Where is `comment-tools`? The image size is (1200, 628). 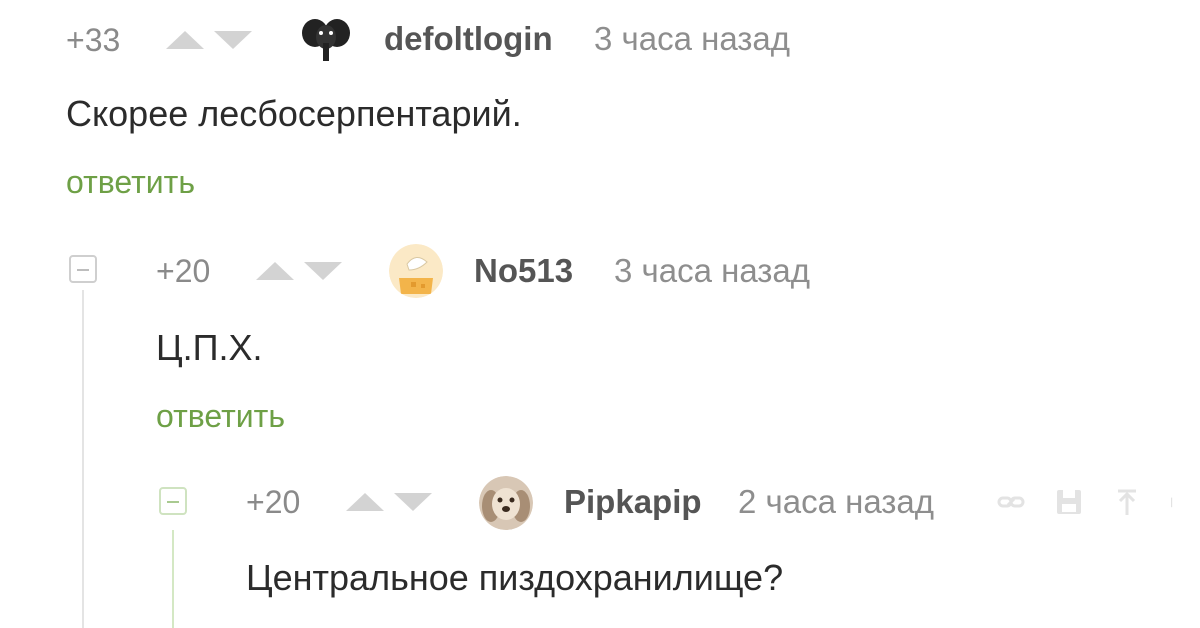
comment-tools is located at coordinates (1089, 502).